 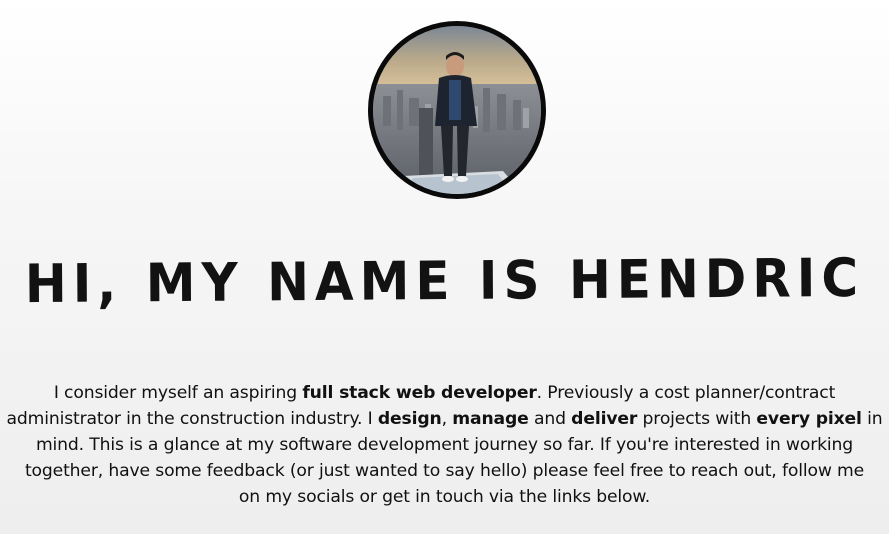 What do you see at coordinates (697, 419) in the screenshot?
I see `bio-text: projects with` at bounding box center [697, 419].